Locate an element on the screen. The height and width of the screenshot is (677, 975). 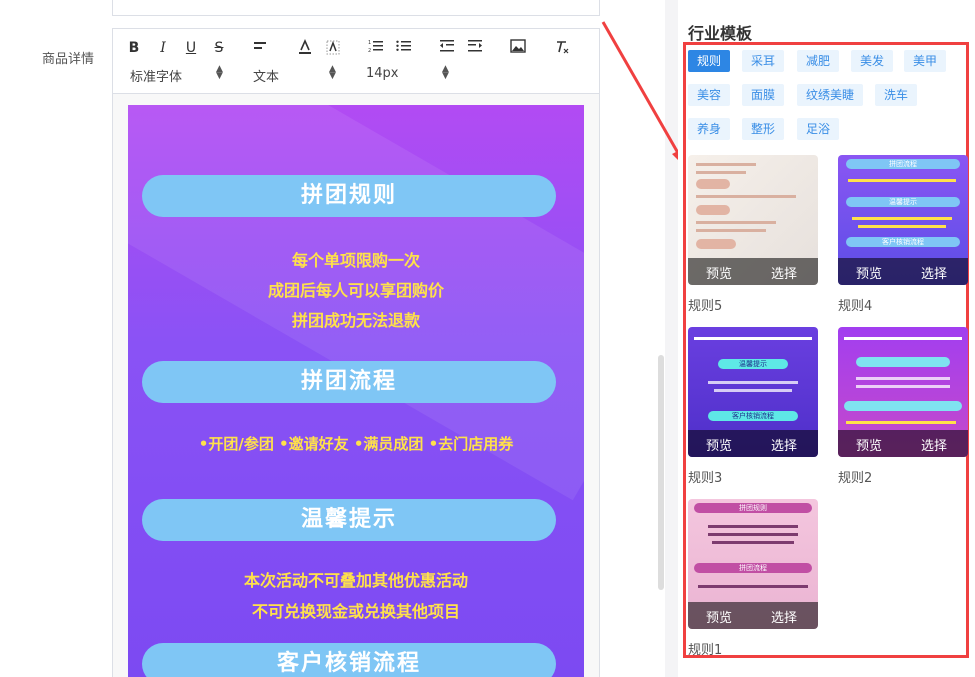
template-name: 规则3 is located at coordinates (705, 478).